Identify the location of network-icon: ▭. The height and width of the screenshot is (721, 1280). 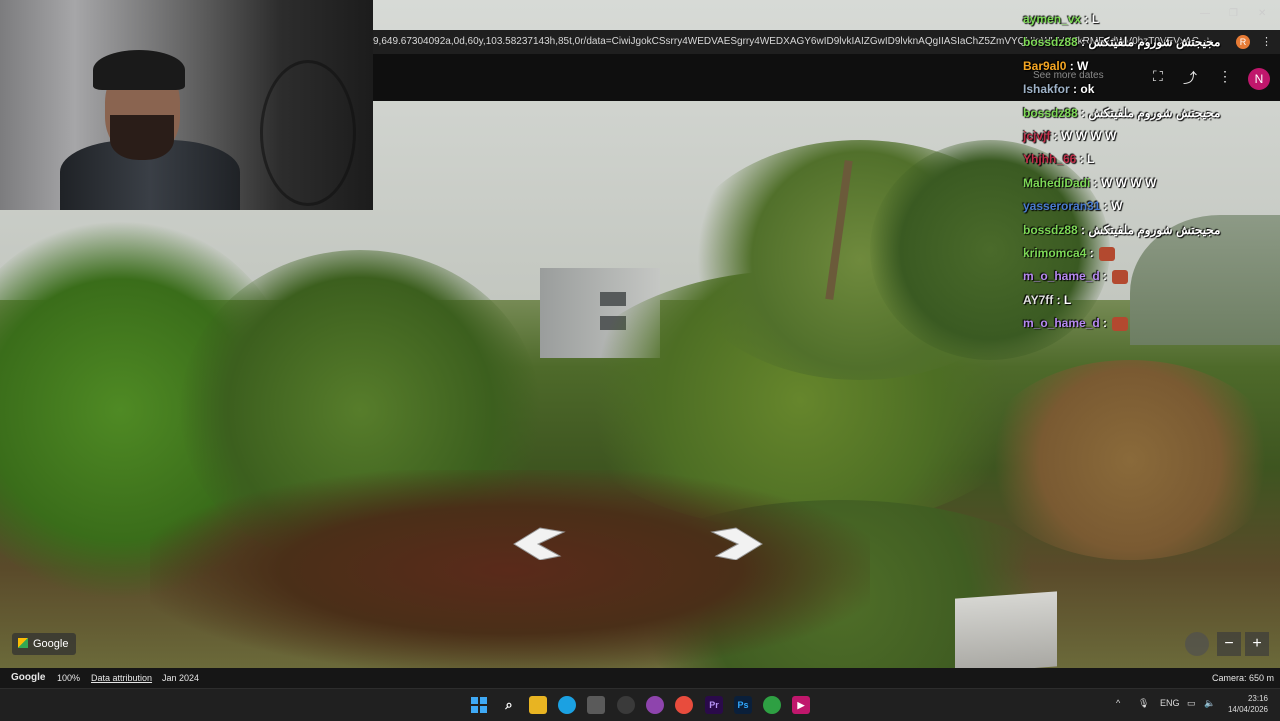
(1191, 703).